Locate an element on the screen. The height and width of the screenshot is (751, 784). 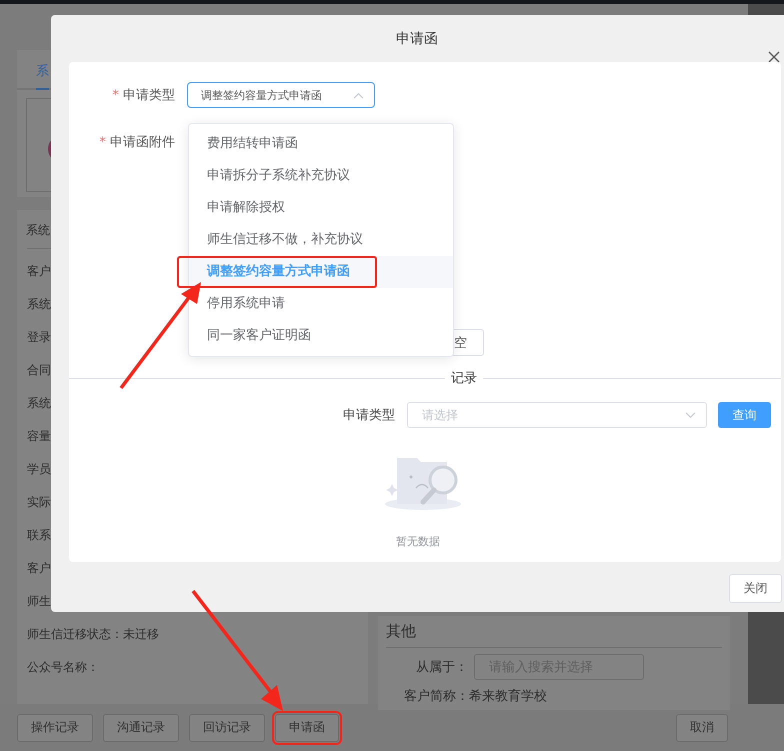
dialog-title: 申请函 is located at coordinates (417, 38).